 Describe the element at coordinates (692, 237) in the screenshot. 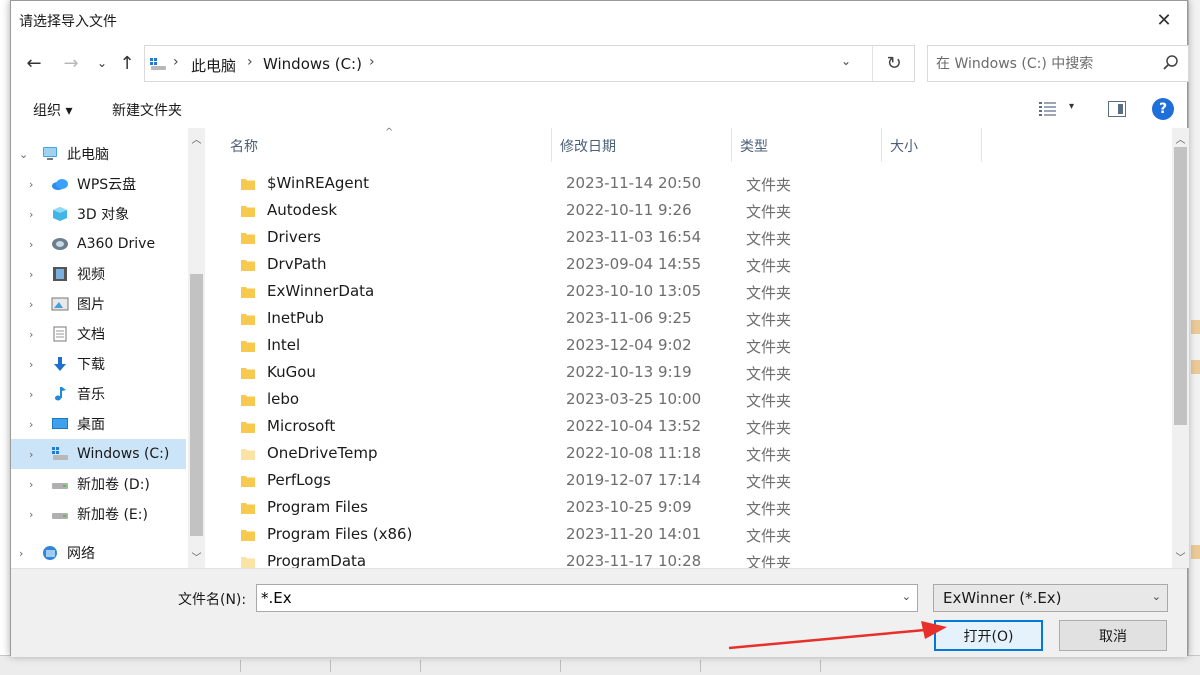

I see `file-row: Drivers 2023-11-03 16:54 文件夹` at that location.